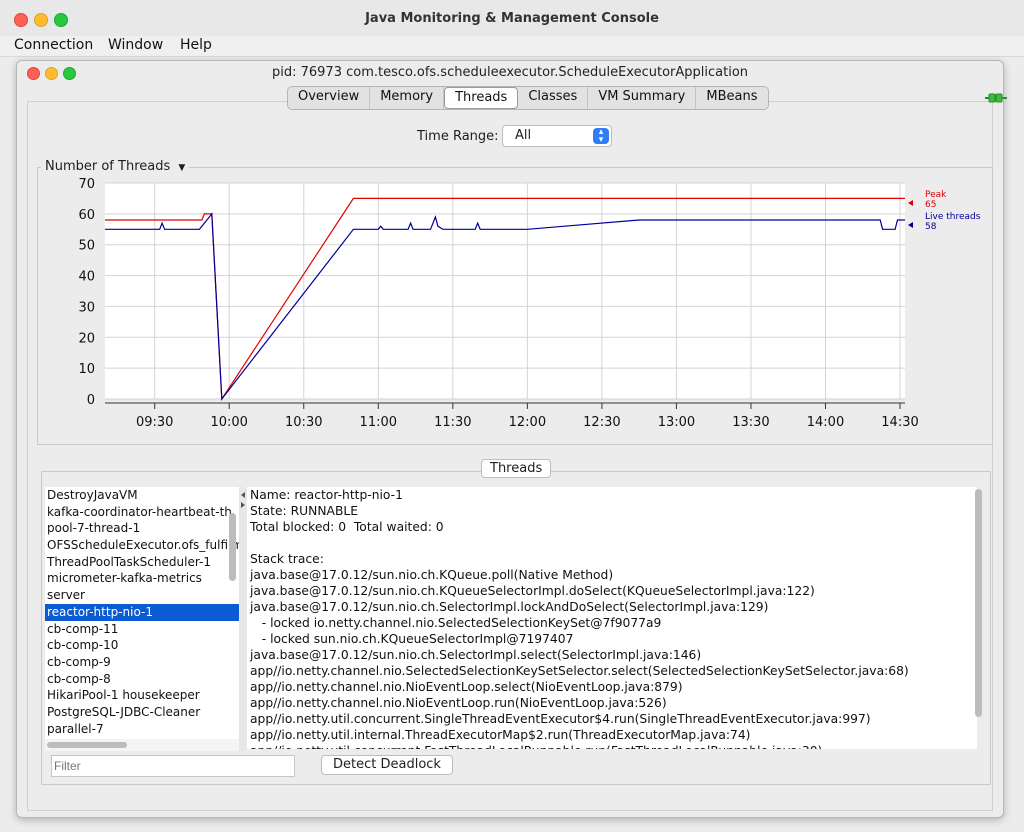  What do you see at coordinates (407, 98) in the screenshot?
I see `tab-memory: Memory` at bounding box center [407, 98].